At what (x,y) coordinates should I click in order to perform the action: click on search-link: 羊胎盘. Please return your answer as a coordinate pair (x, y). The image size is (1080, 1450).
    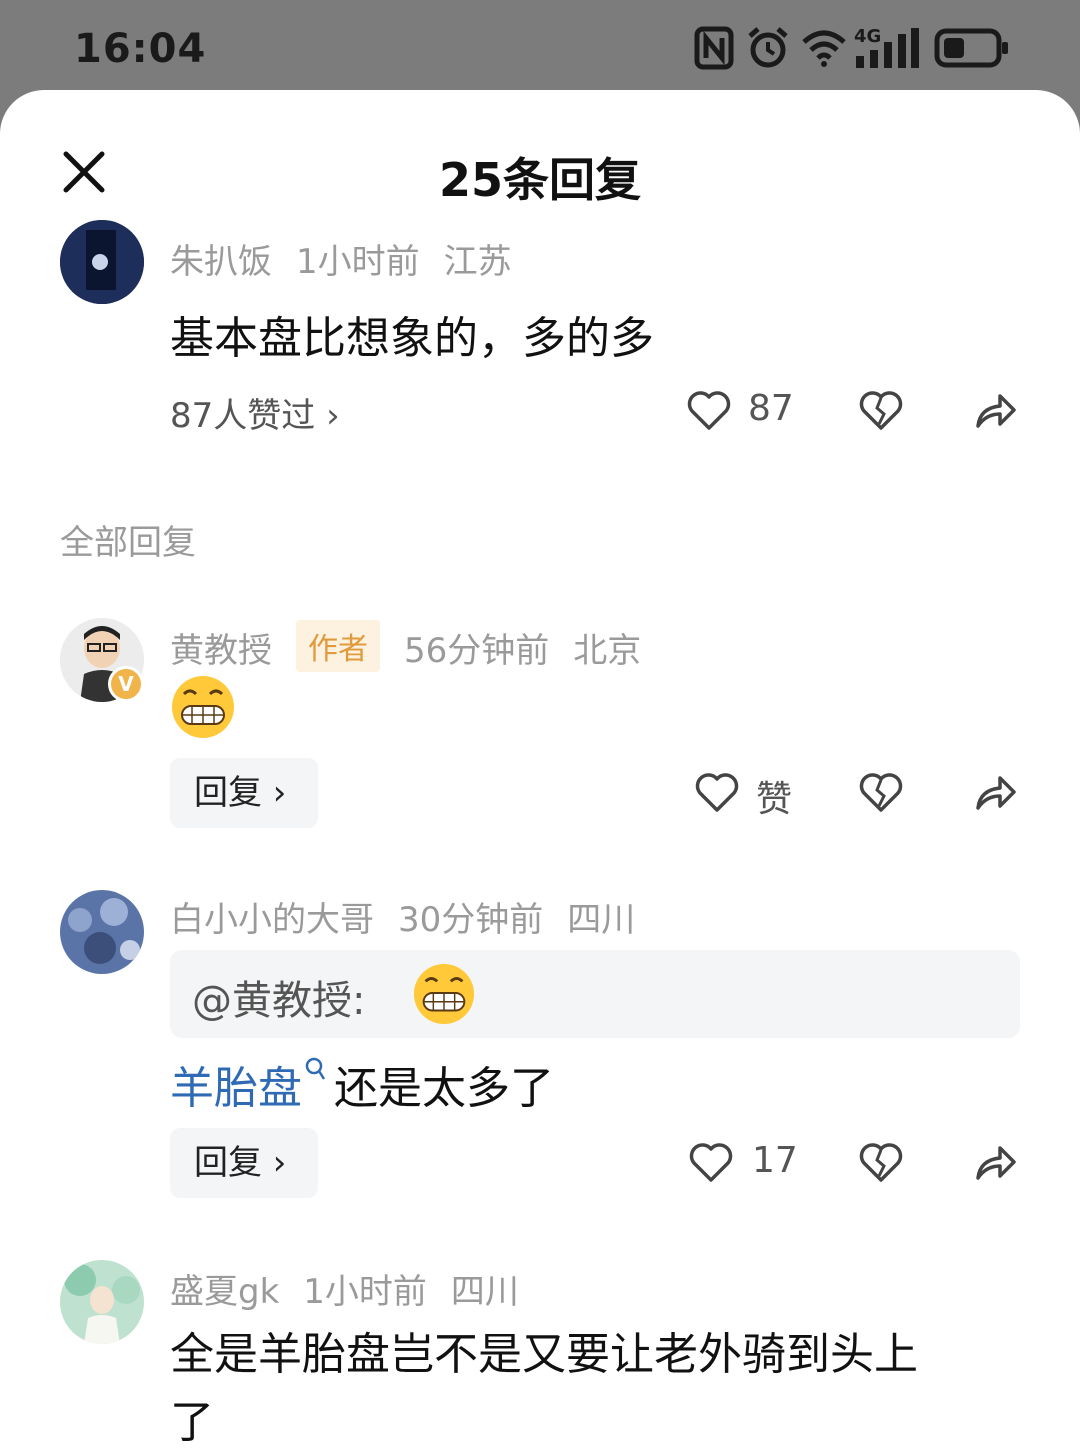
    Looking at the image, I should click on (236, 1088).